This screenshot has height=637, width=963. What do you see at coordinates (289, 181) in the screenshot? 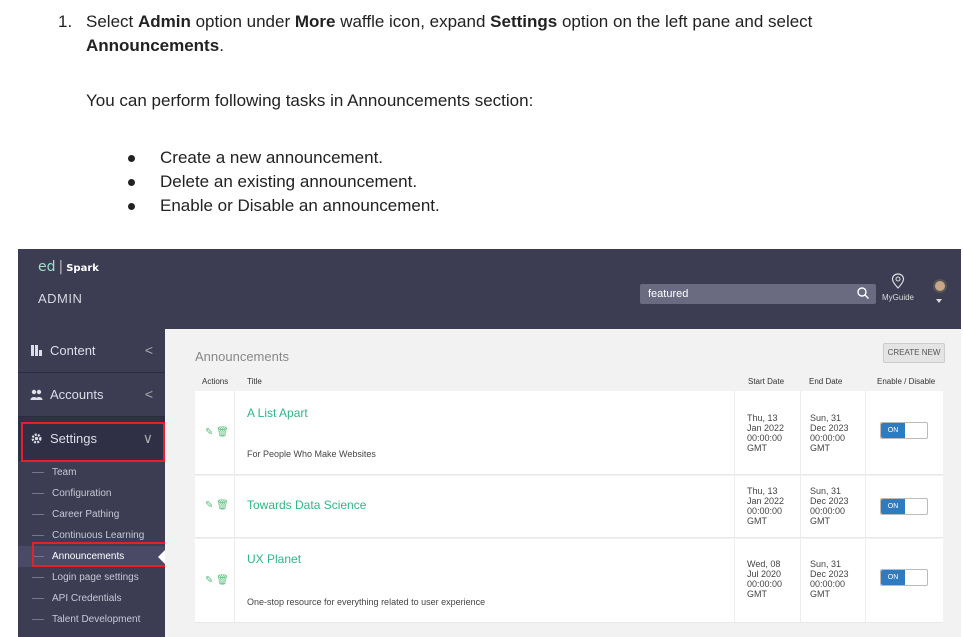
I see `list-item-text: Delete an existing announcement.` at bounding box center [289, 181].